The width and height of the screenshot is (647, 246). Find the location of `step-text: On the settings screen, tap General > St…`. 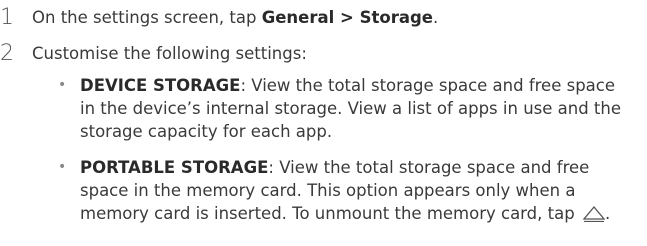

step-text: On the settings screen, tap General > St… is located at coordinates (339, 17).